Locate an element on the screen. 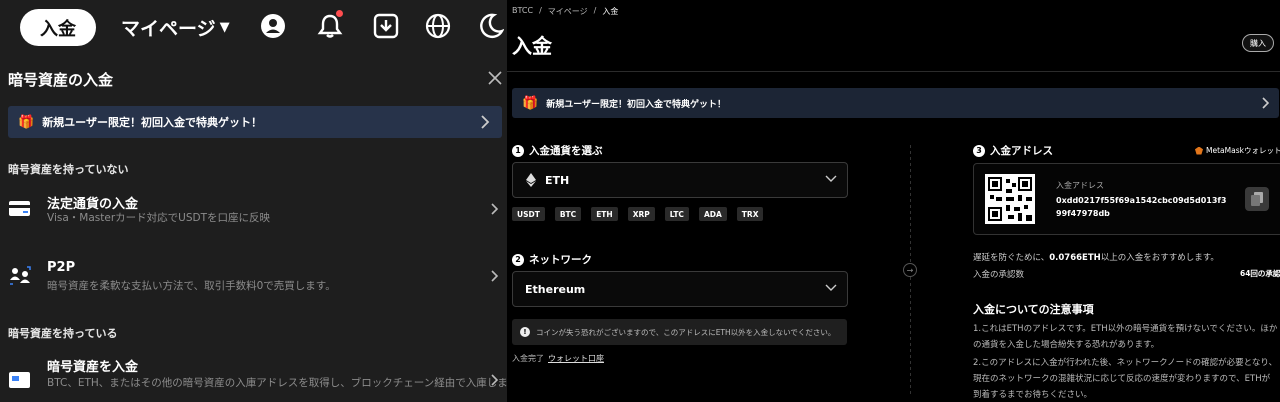 The width and height of the screenshot is (1280, 402). step-currency: 1 入金通貨を選ぶ is located at coordinates (557, 150).